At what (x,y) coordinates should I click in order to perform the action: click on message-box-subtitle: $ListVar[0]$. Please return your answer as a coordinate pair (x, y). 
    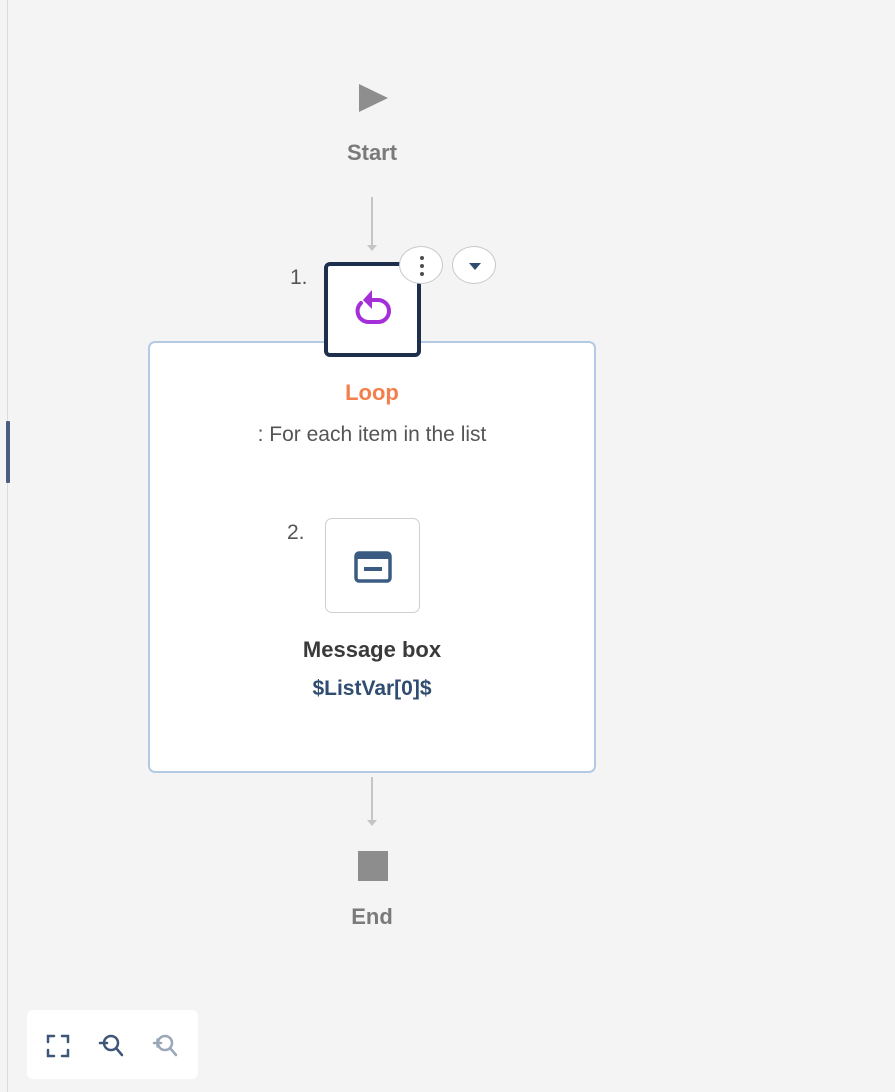
    Looking at the image, I should click on (372, 688).